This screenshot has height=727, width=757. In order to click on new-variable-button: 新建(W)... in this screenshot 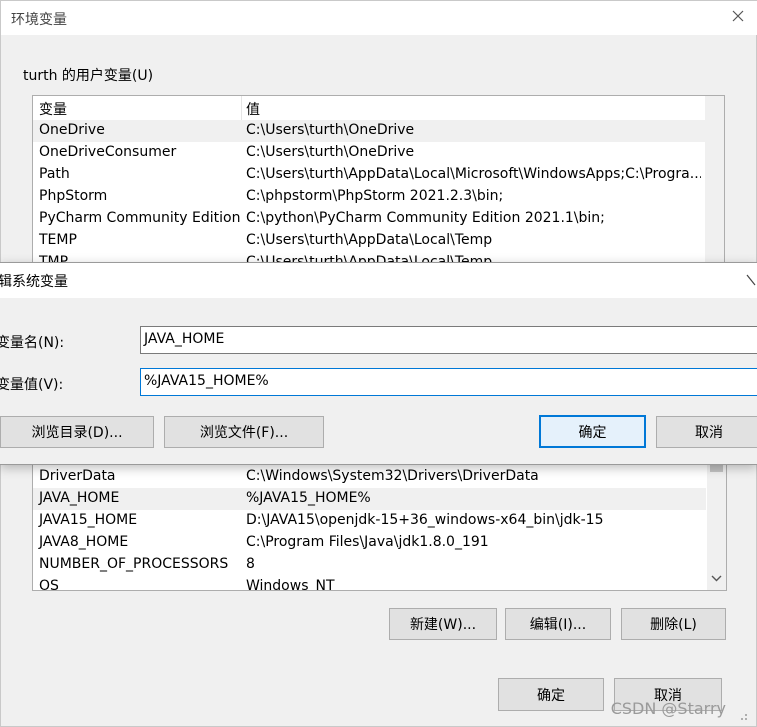, I will do `click(443, 624)`.